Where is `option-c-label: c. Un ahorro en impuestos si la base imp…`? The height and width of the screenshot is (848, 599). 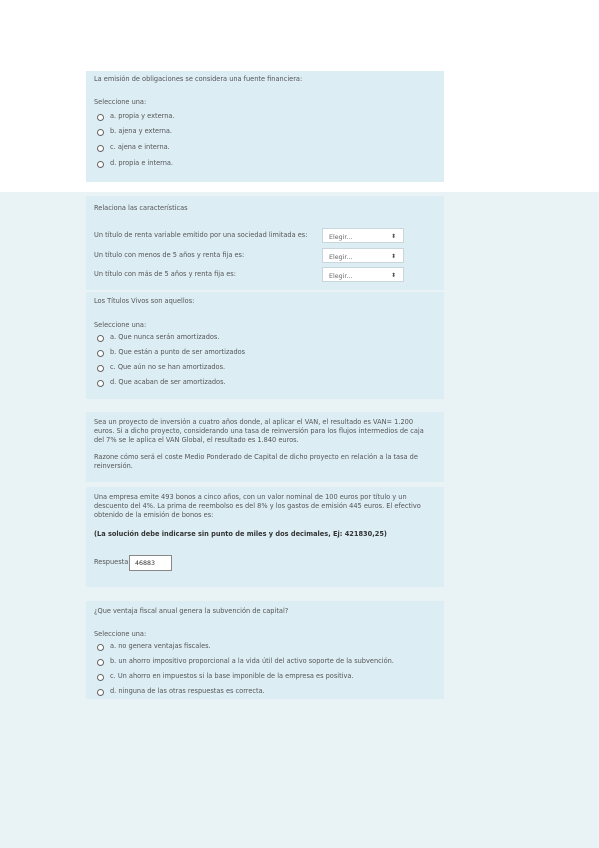
option-c-label: c. Un ahorro en impuestos si la base imp… is located at coordinates (232, 676).